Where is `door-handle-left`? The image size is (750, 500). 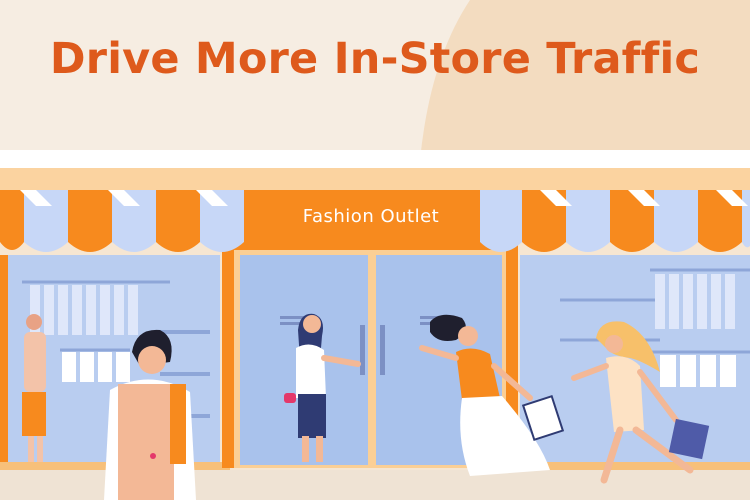
door-handle-left is located at coordinates (362, 350).